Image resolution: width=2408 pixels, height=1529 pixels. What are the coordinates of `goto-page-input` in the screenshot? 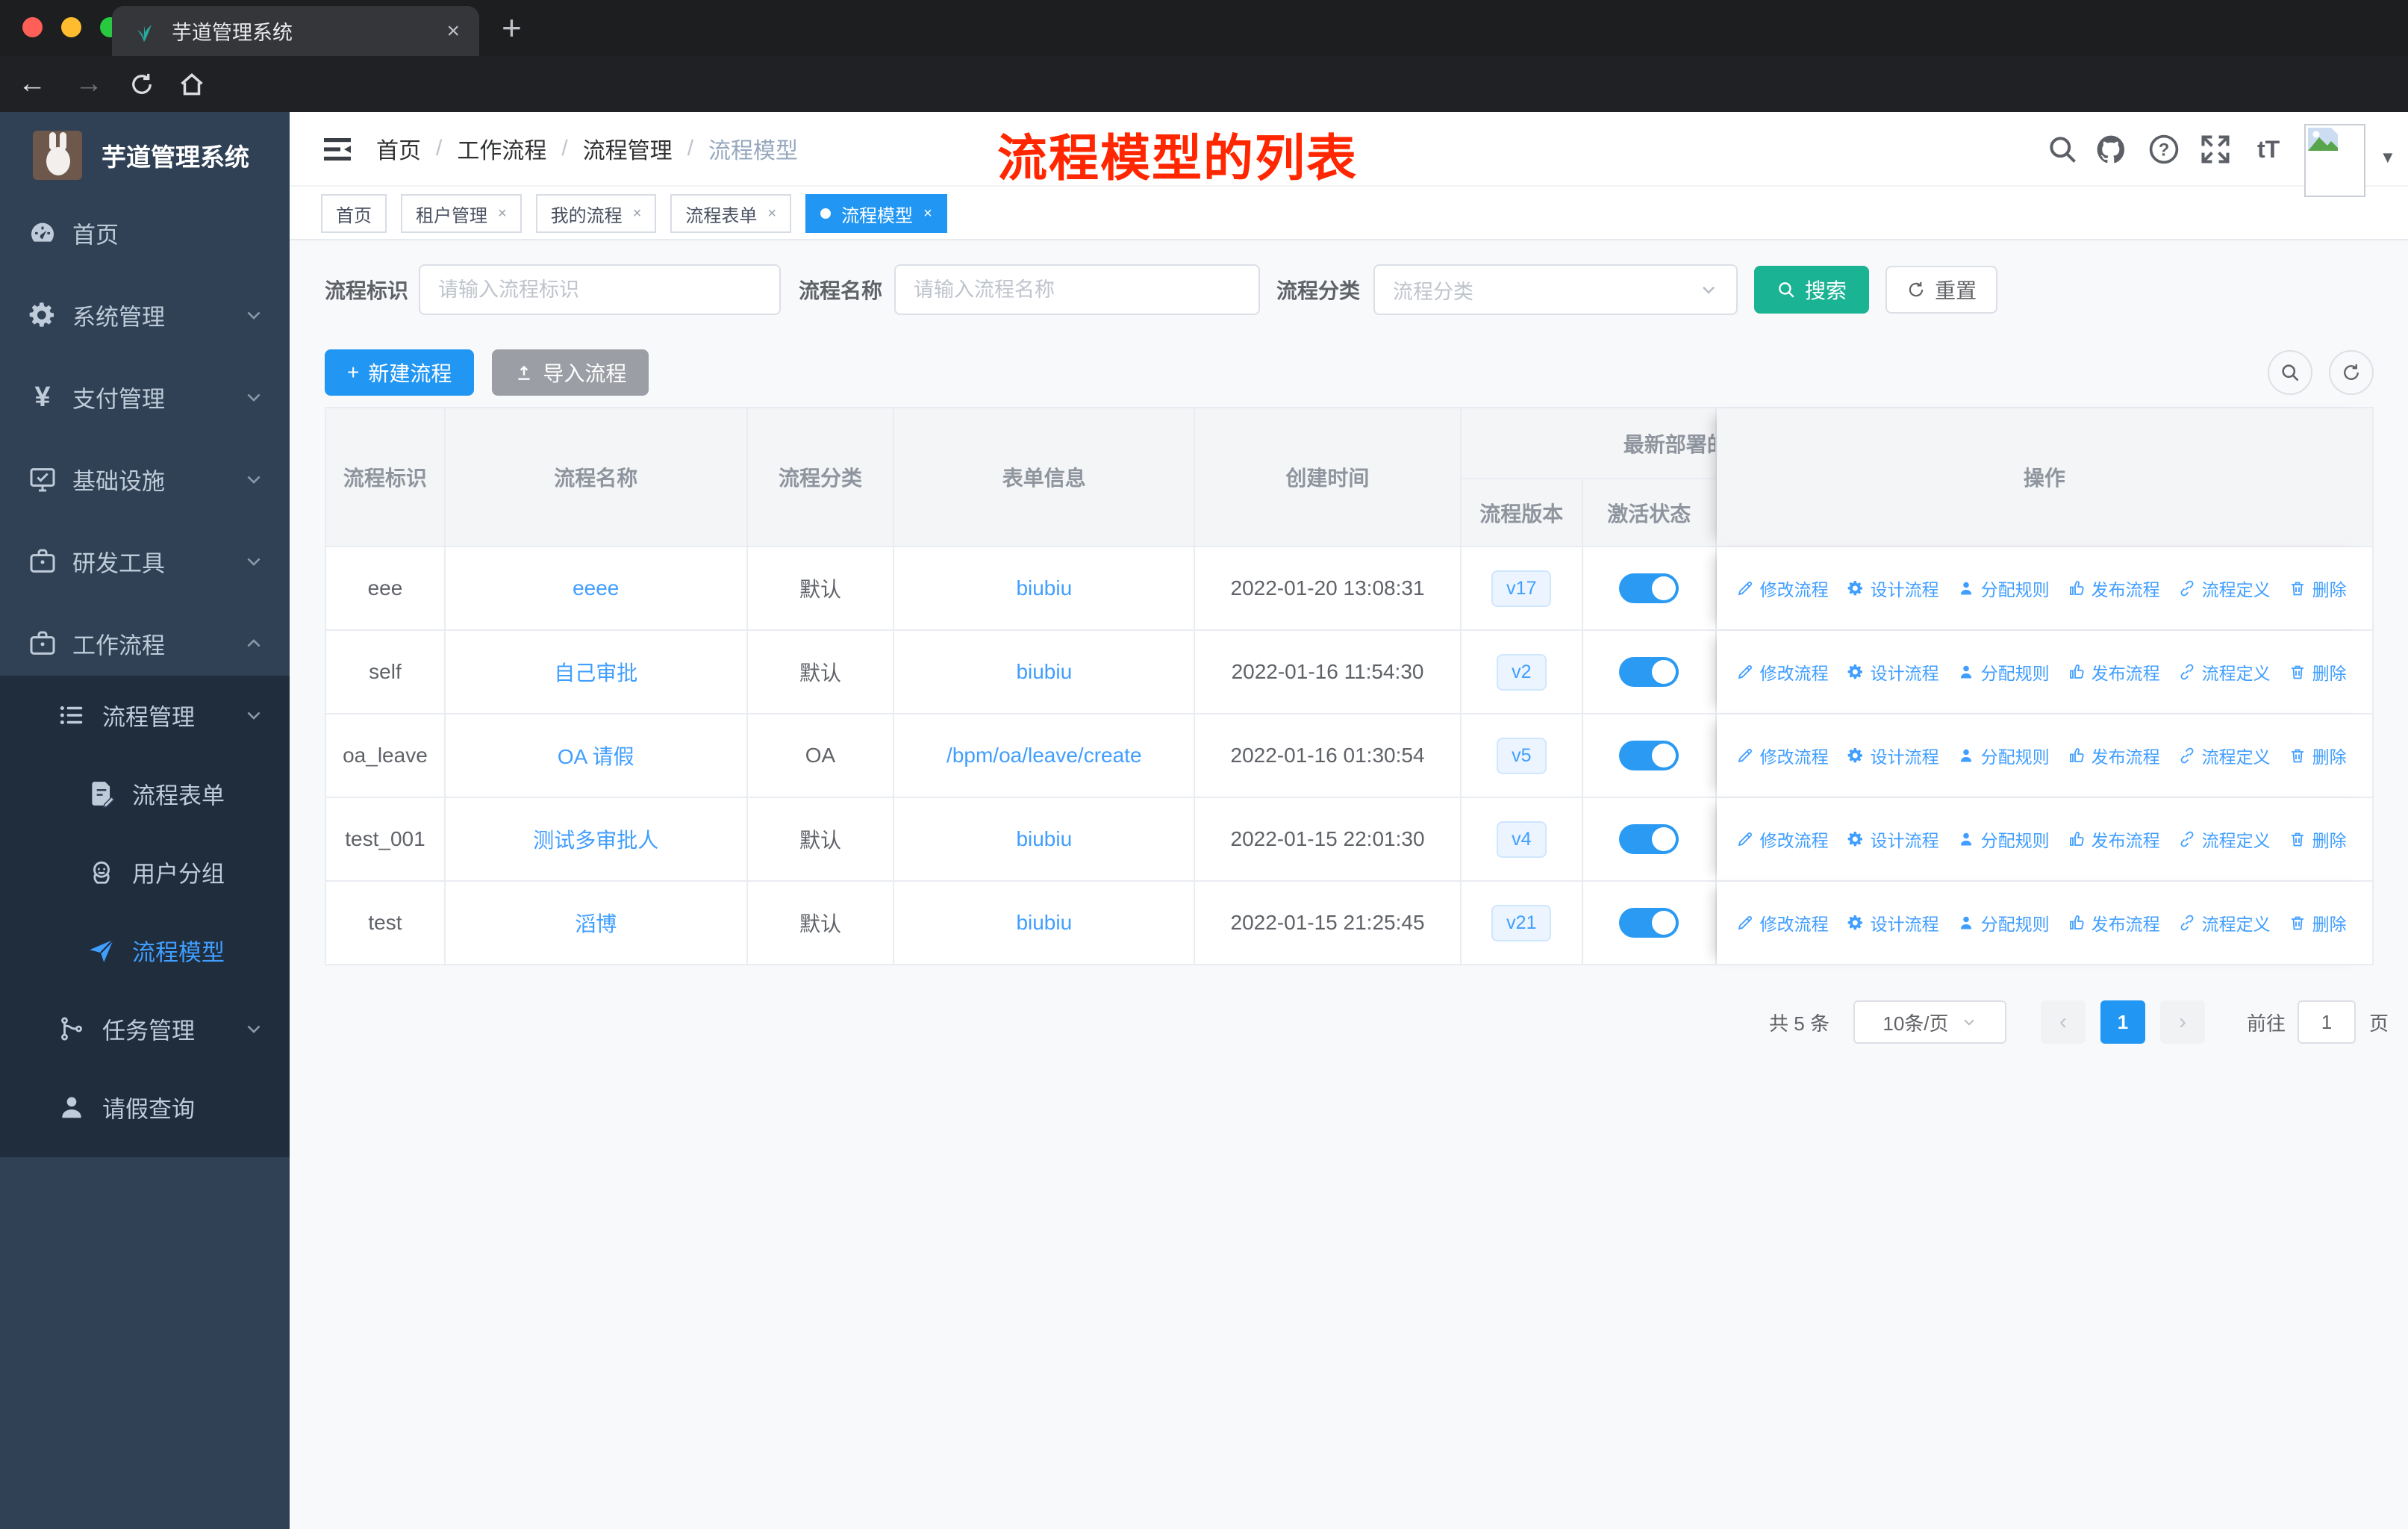 It's located at (2326, 1022).